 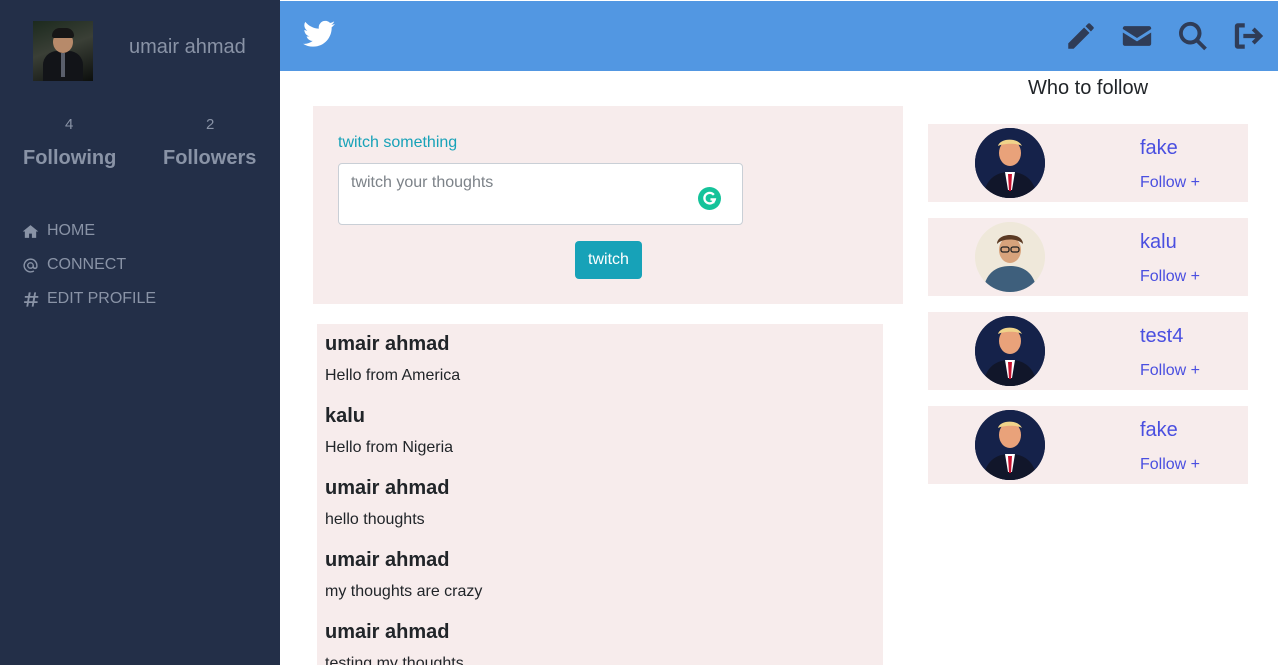 What do you see at coordinates (69, 124) in the screenshot?
I see `following-count: 4` at bounding box center [69, 124].